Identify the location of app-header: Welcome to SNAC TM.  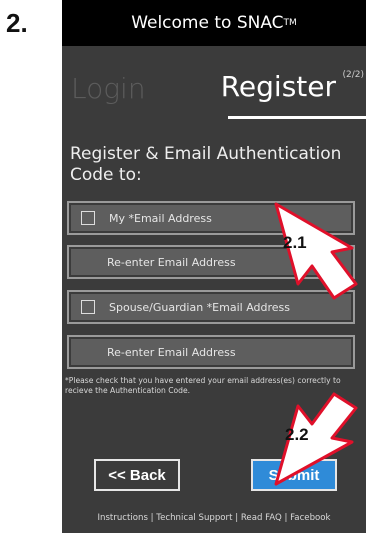
(214, 23).